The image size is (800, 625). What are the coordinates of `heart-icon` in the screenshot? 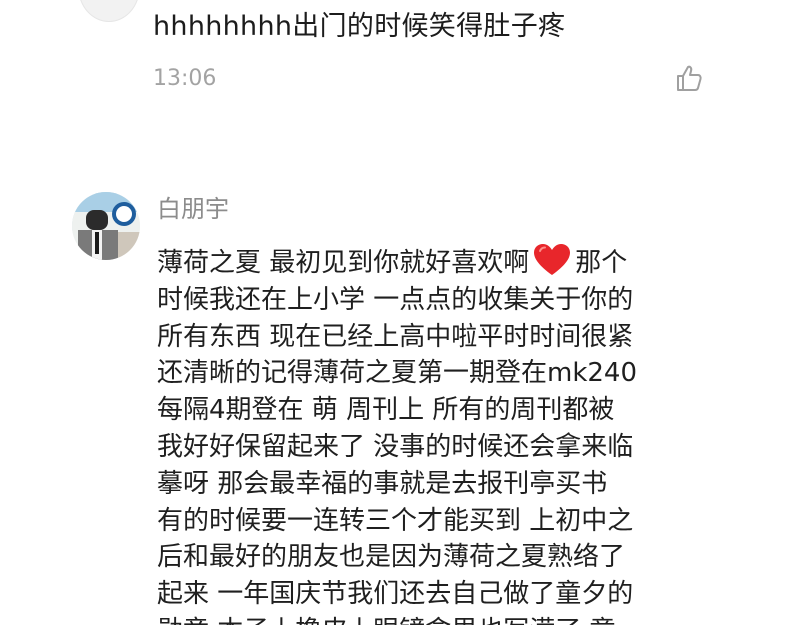 It's located at (552, 259).